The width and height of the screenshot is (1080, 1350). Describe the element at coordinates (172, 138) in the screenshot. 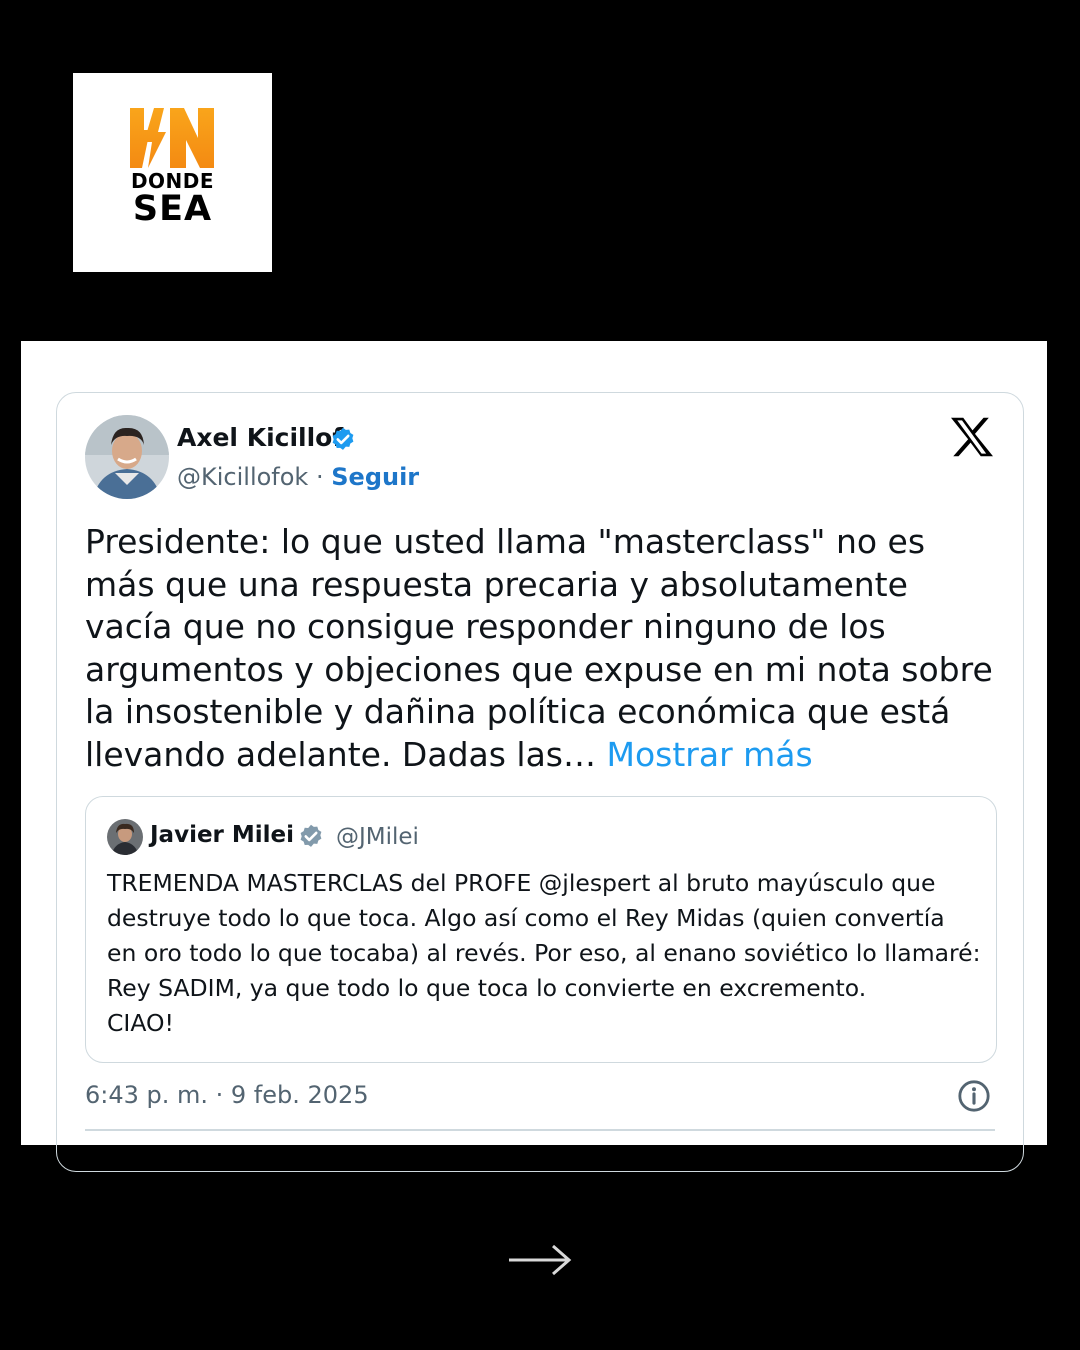

I see `lightning-n-logo-icon` at that location.